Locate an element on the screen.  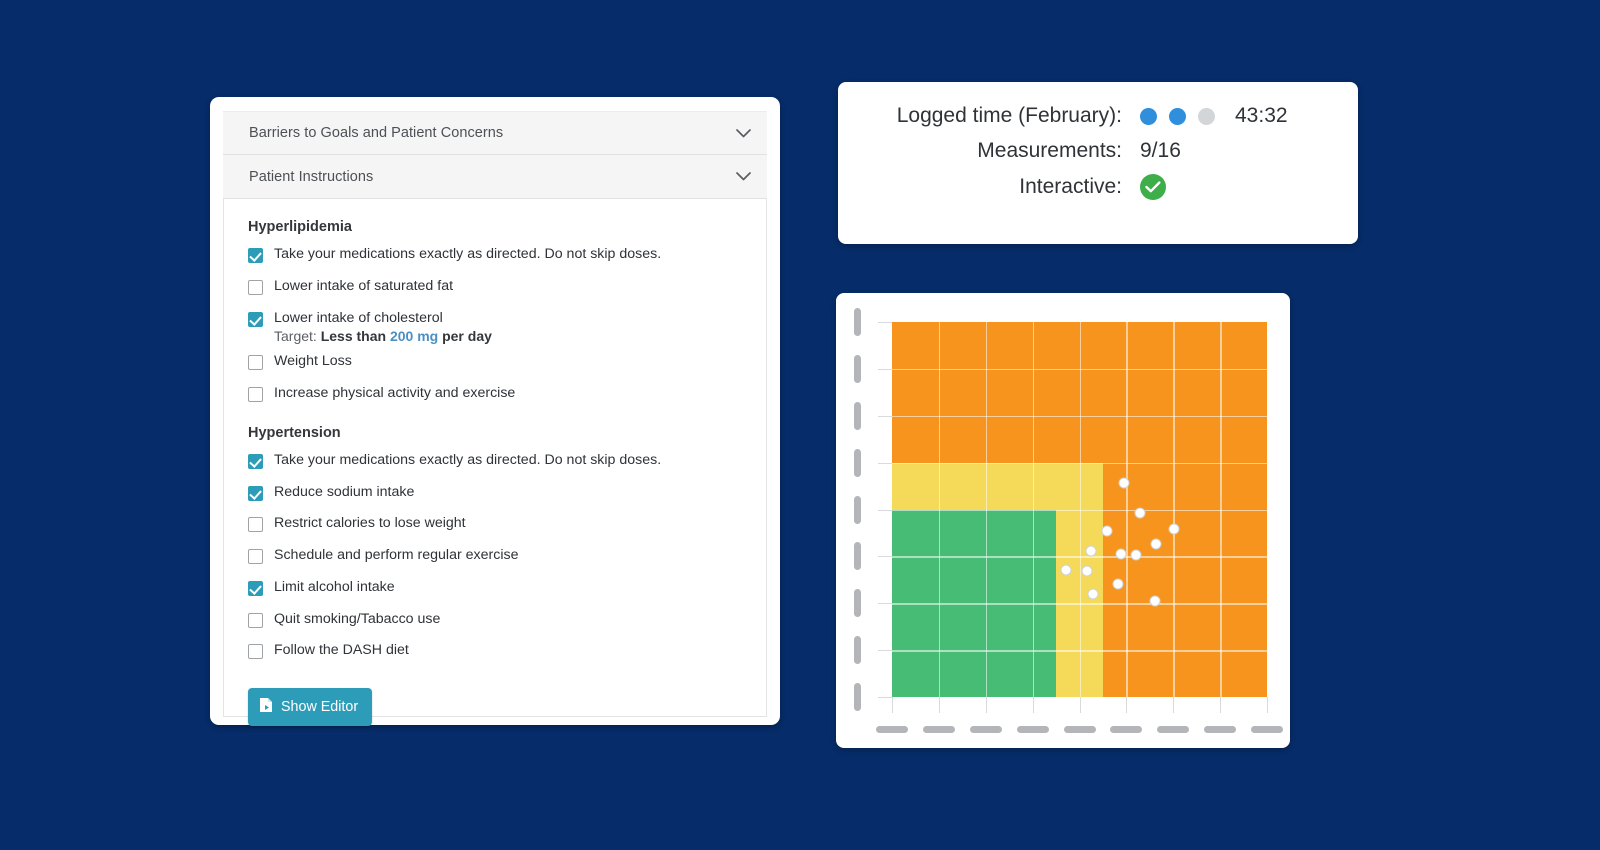
progress-dot-filled is located at coordinates (1177, 116).